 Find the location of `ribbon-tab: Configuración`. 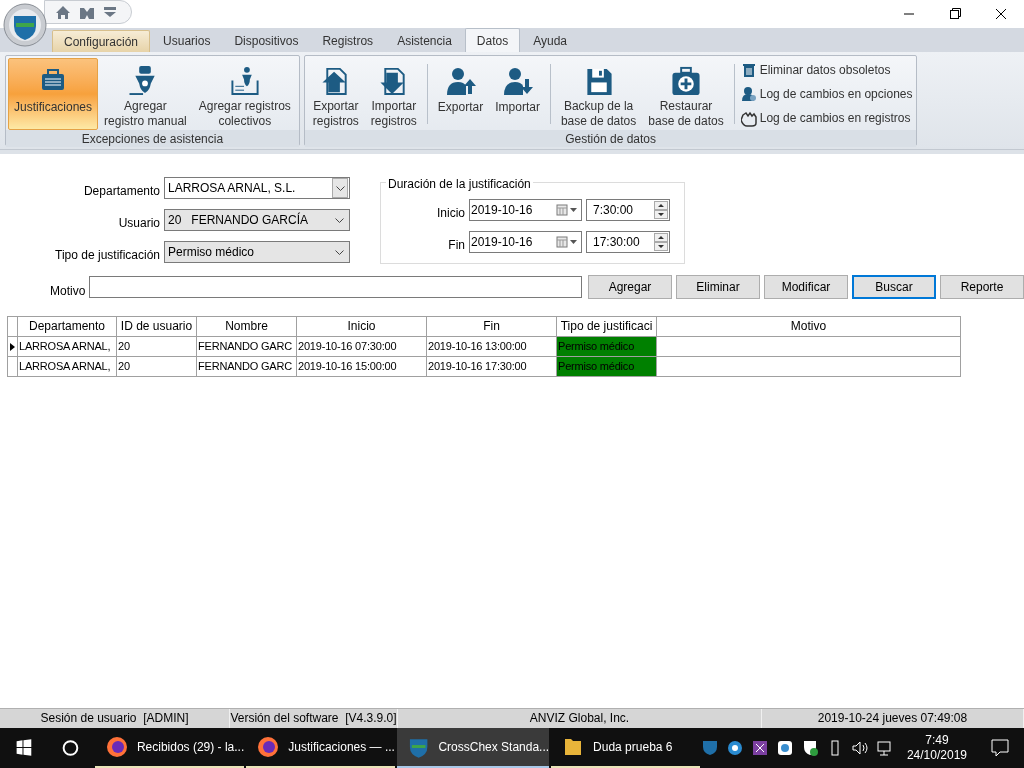

ribbon-tab: Configuración is located at coordinates (101, 41).